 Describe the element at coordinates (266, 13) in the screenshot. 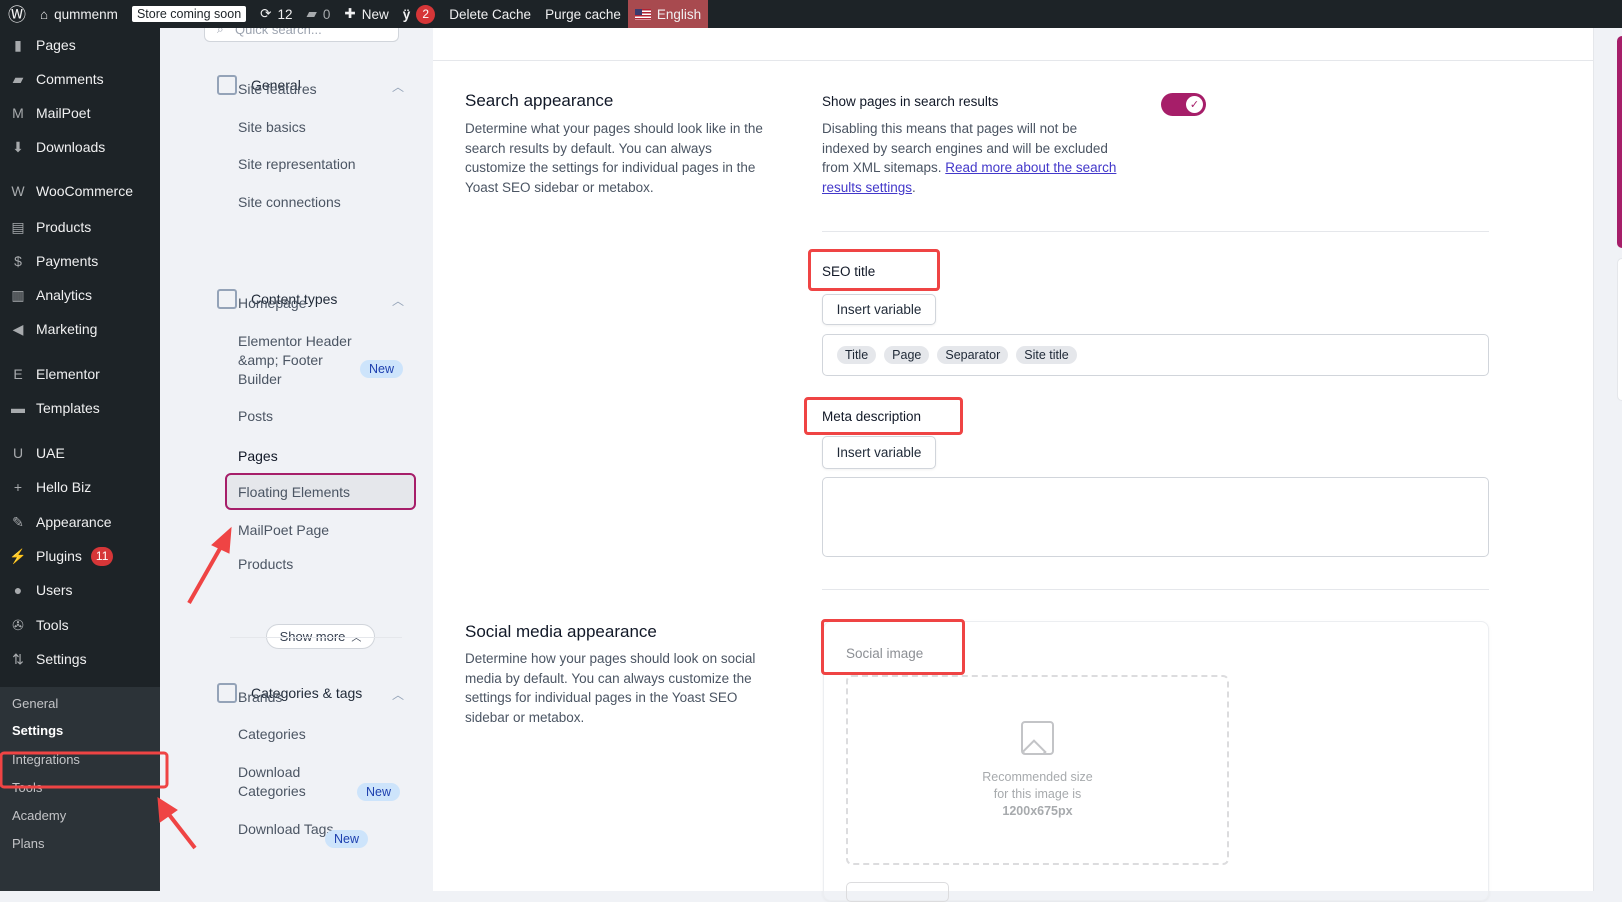

I see `updates-icon: ⟳` at that location.